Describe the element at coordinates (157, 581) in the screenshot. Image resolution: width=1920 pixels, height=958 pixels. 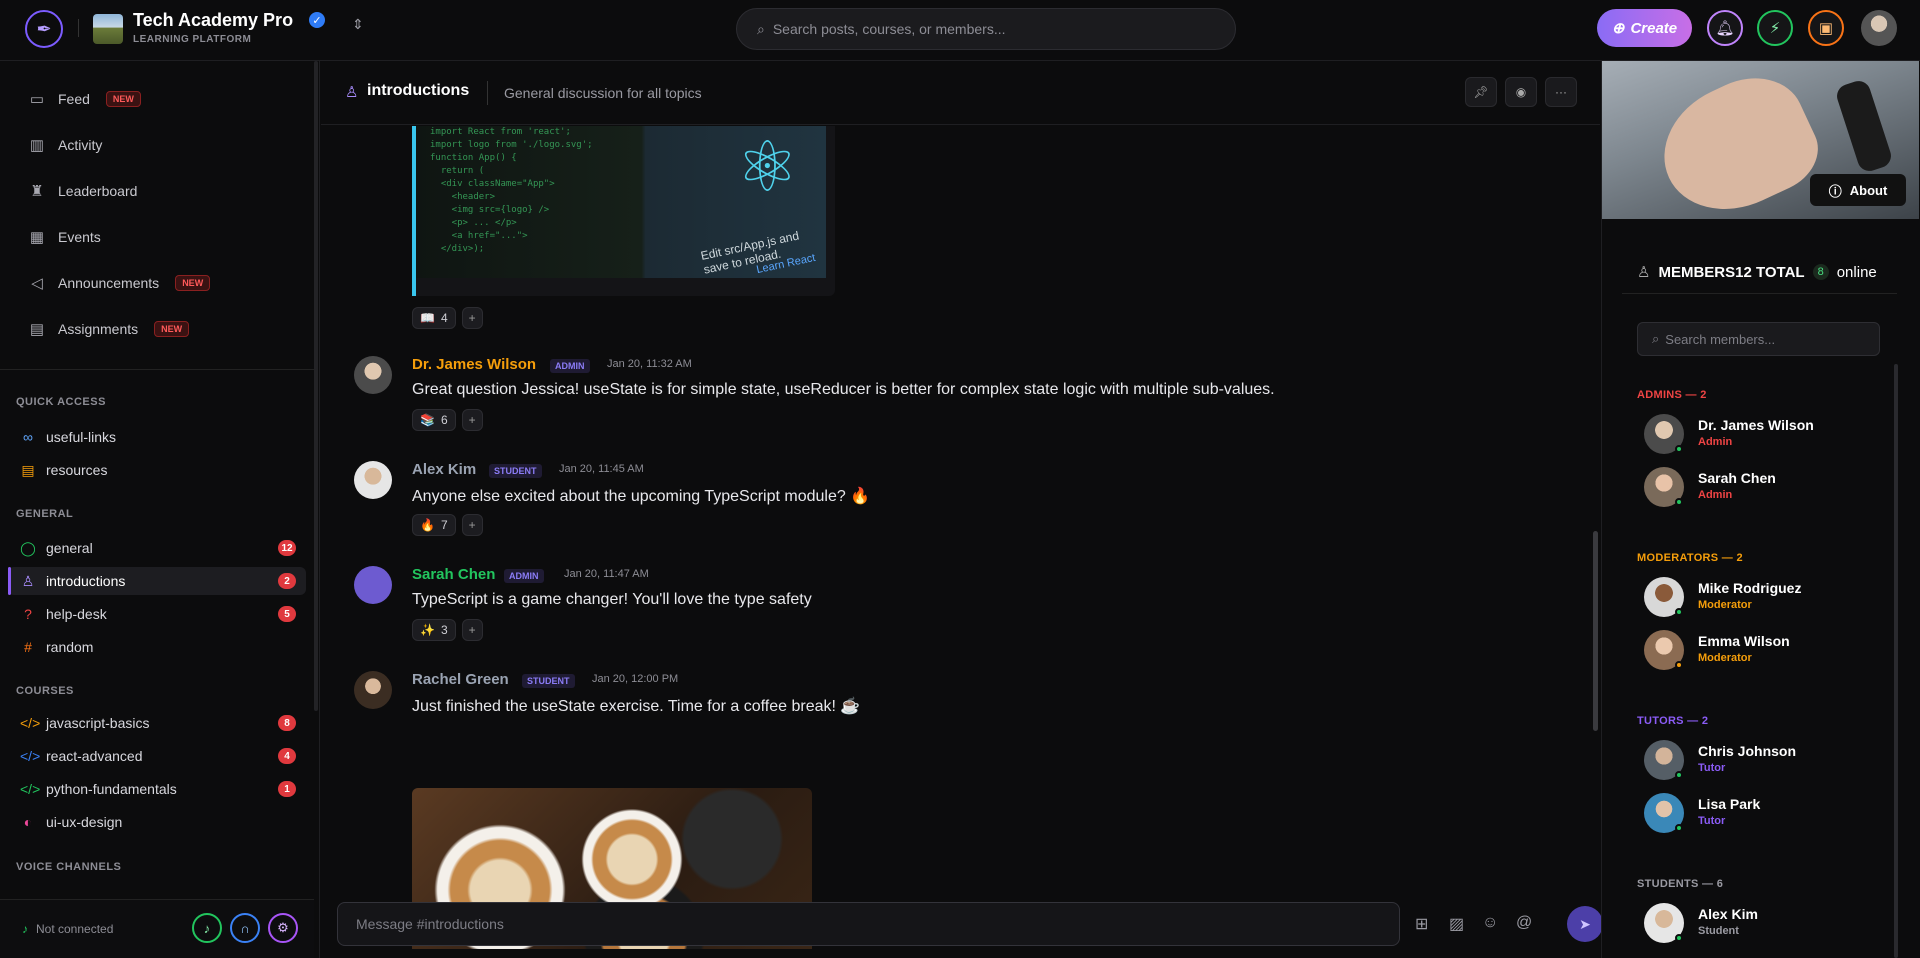
I see `channel-introductions: ♙ introductions 2` at that location.